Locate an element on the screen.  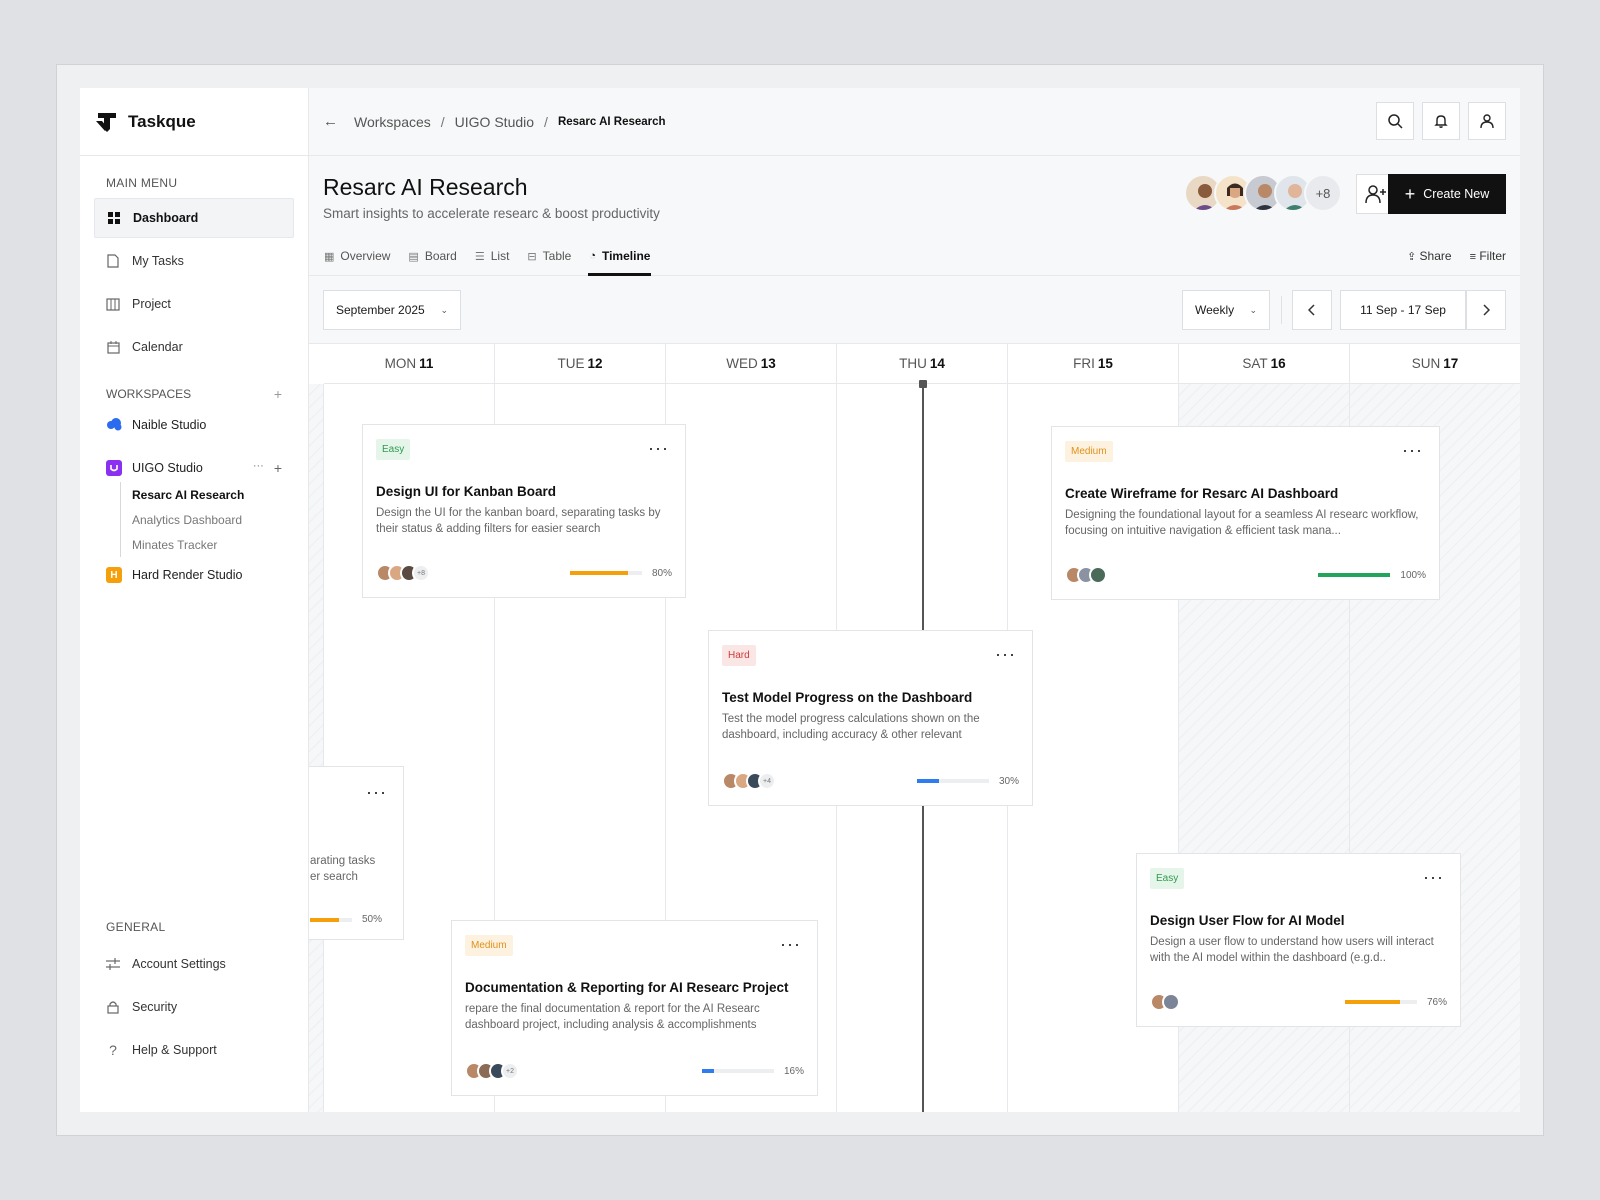
board-icon: ▤ is located at coordinates (413, 256).